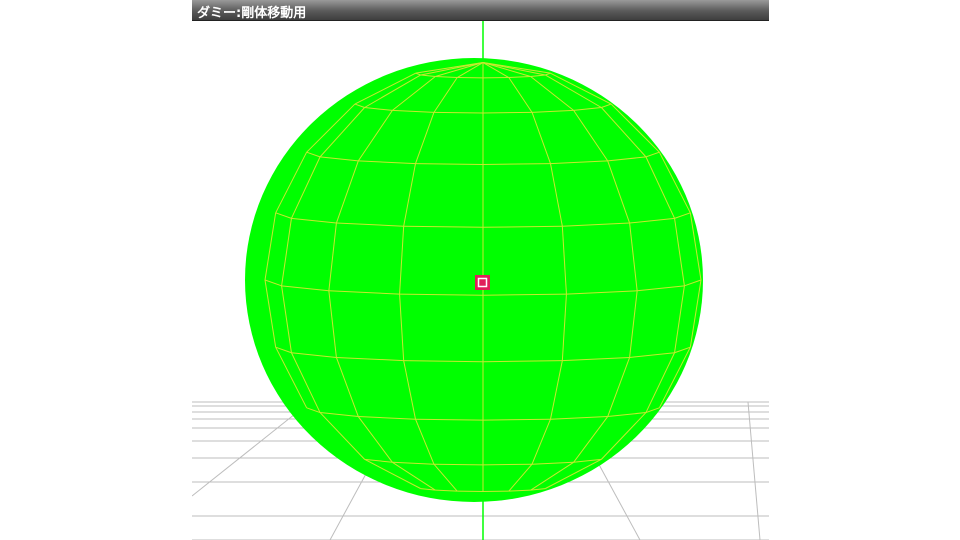  What do you see at coordinates (252, 13) in the screenshot?
I see `viewport-title: ダミー:剛体移動用` at bounding box center [252, 13].